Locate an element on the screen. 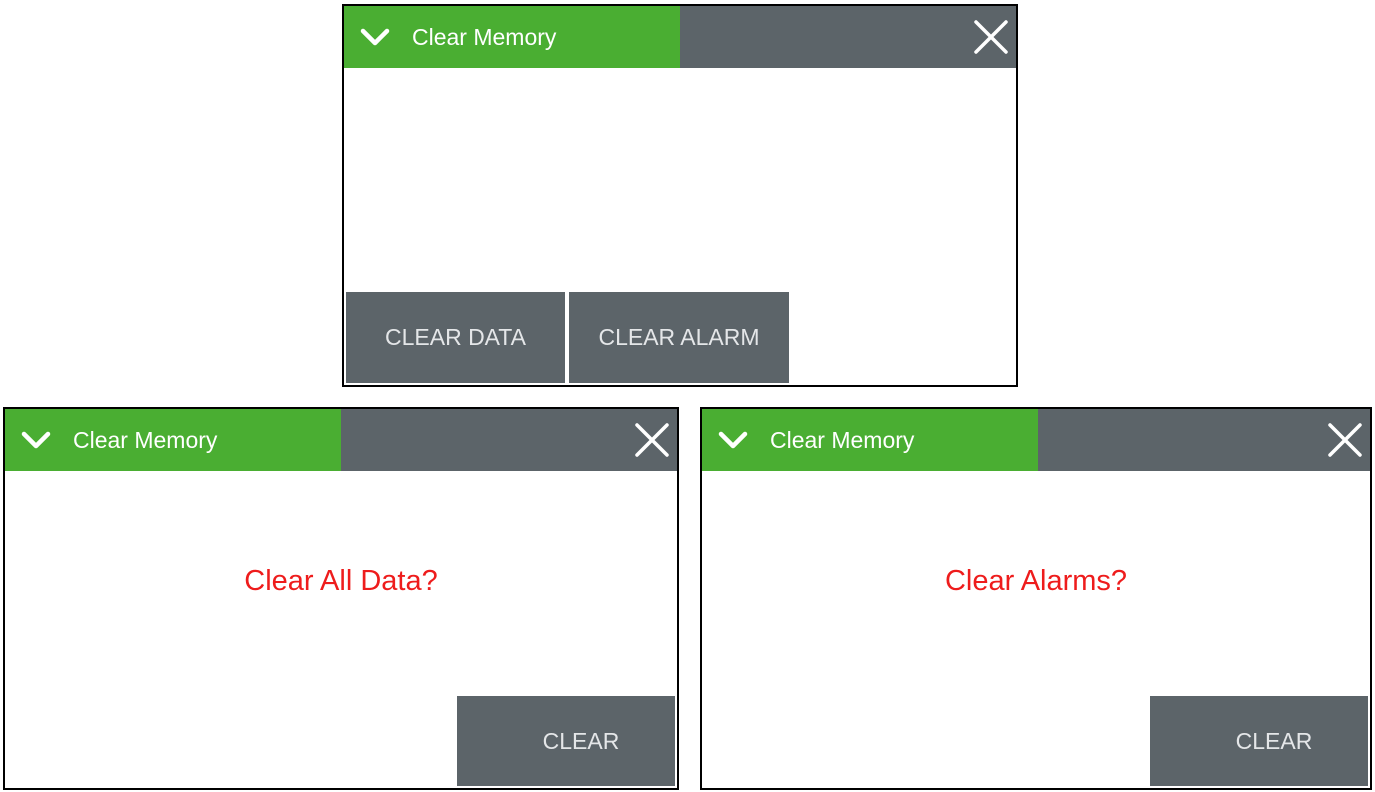 This screenshot has height=792, width=1375. confirm-prompt: Clear Alarms? is located at coordinates (1036, 581).